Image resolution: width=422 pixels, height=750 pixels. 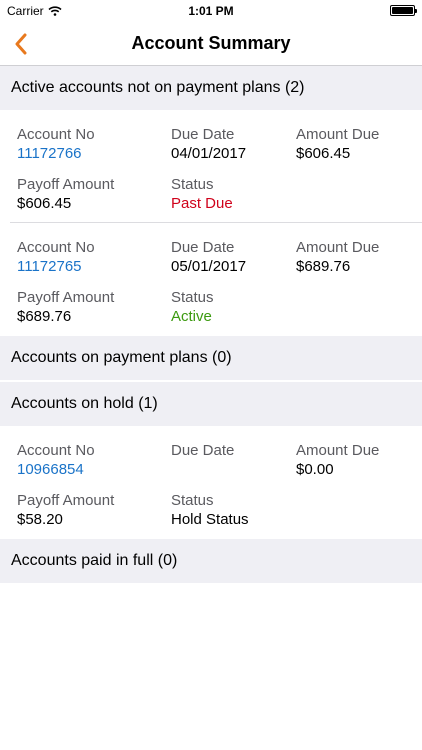 I want to click on section-header-active: Active accounts not on payment plans (2), so click(x=211, y=88).